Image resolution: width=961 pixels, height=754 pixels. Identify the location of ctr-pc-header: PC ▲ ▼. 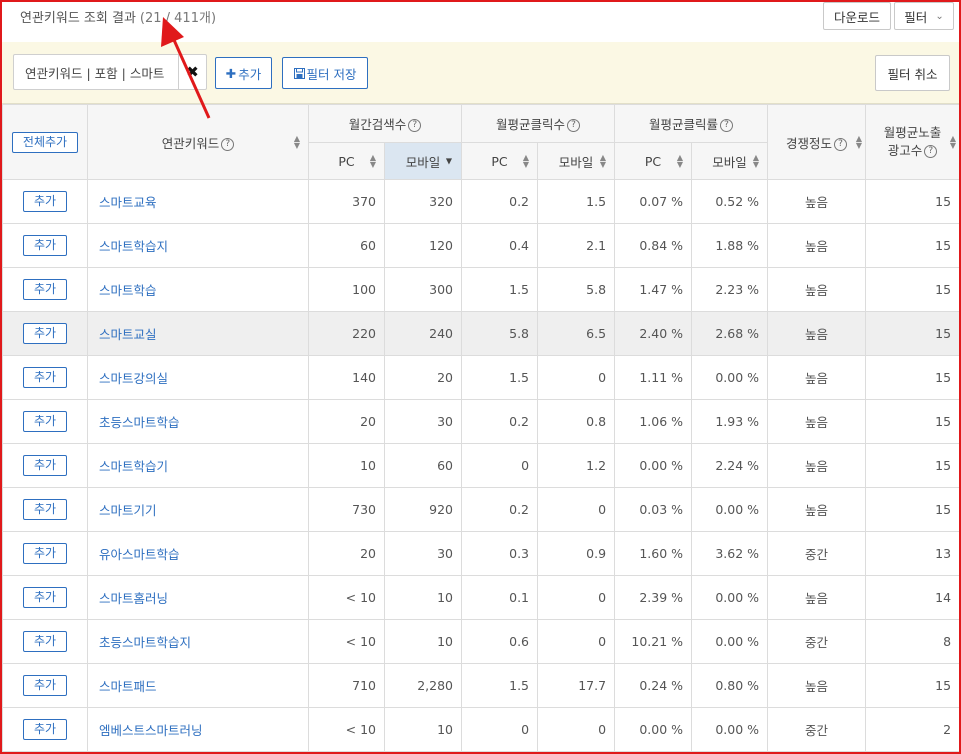
(653, 161).